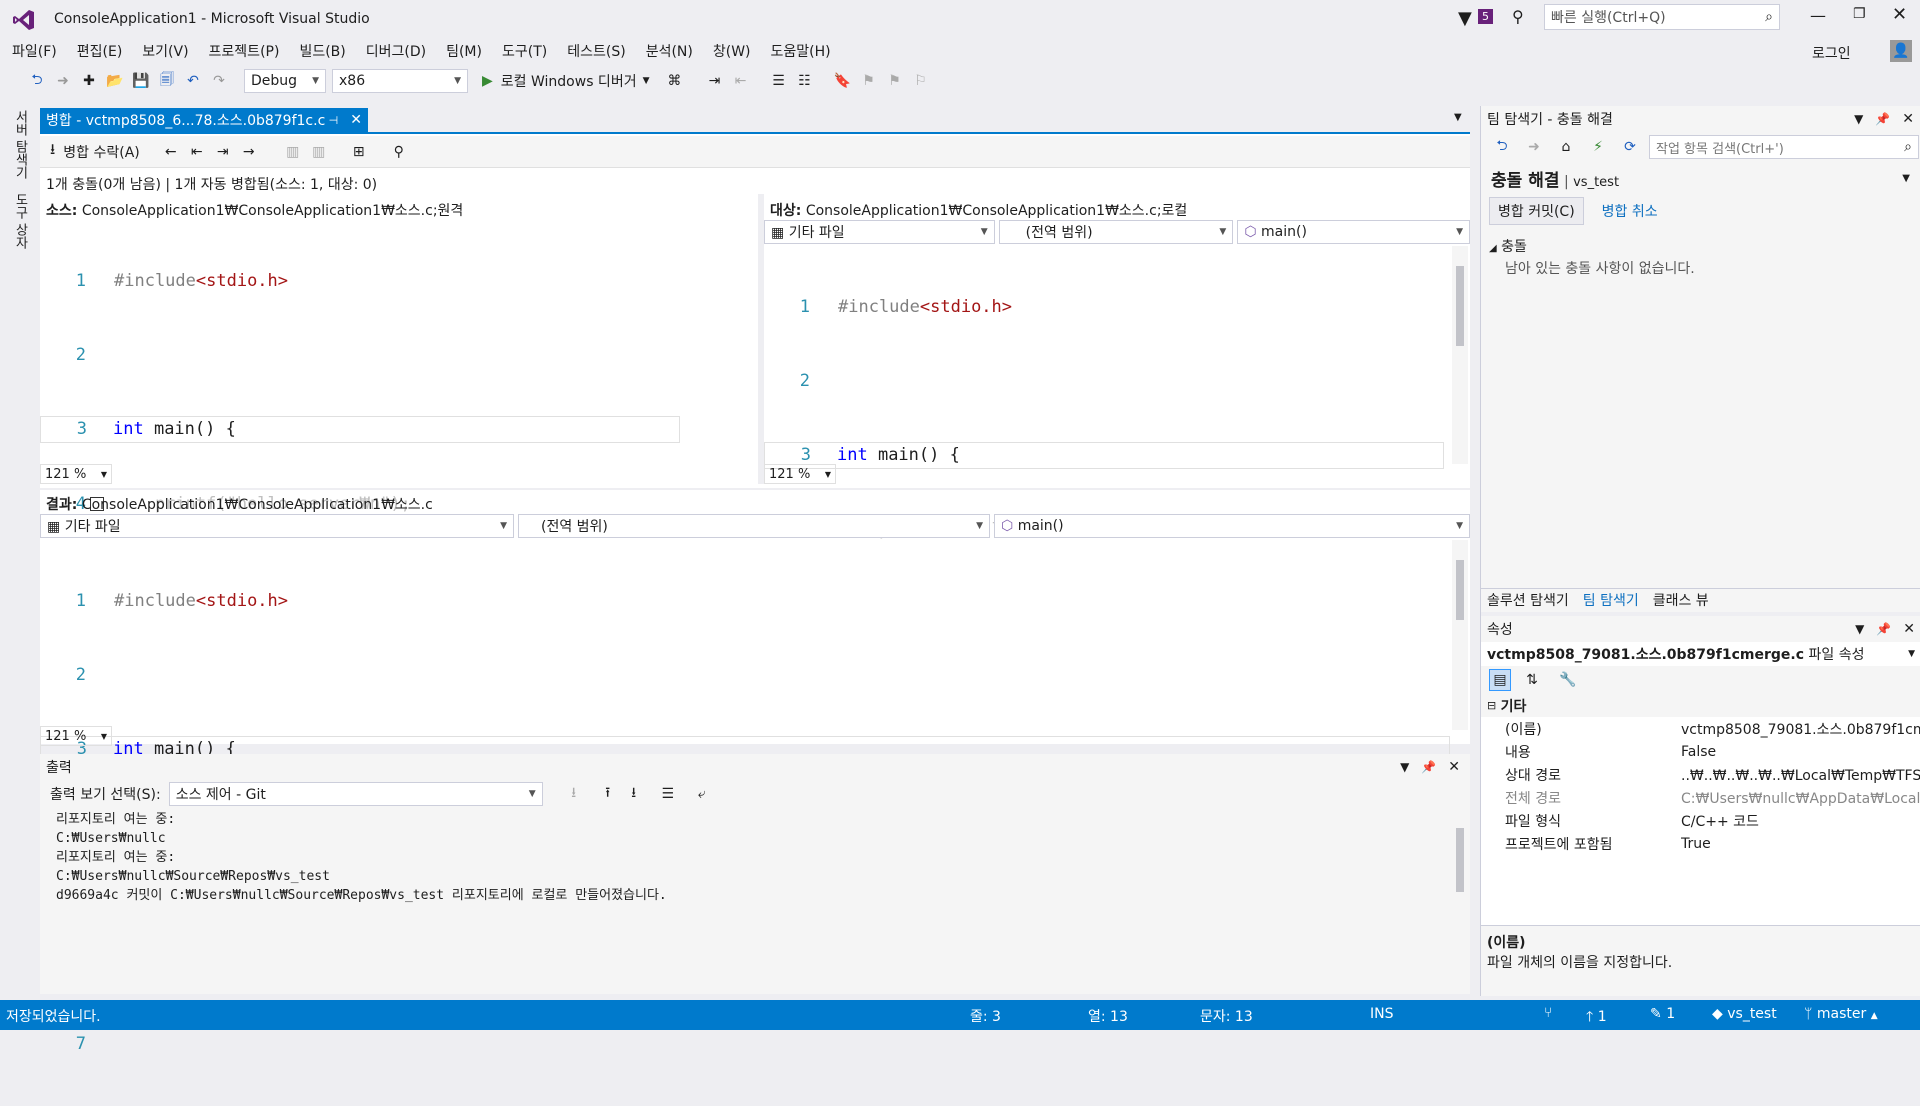 The width and height of the screenshot is (1920, 1106). Describe the element at coordinates (895, 81) in the screenshot. I see `next-bookmark-icon: ⚑` at that location.